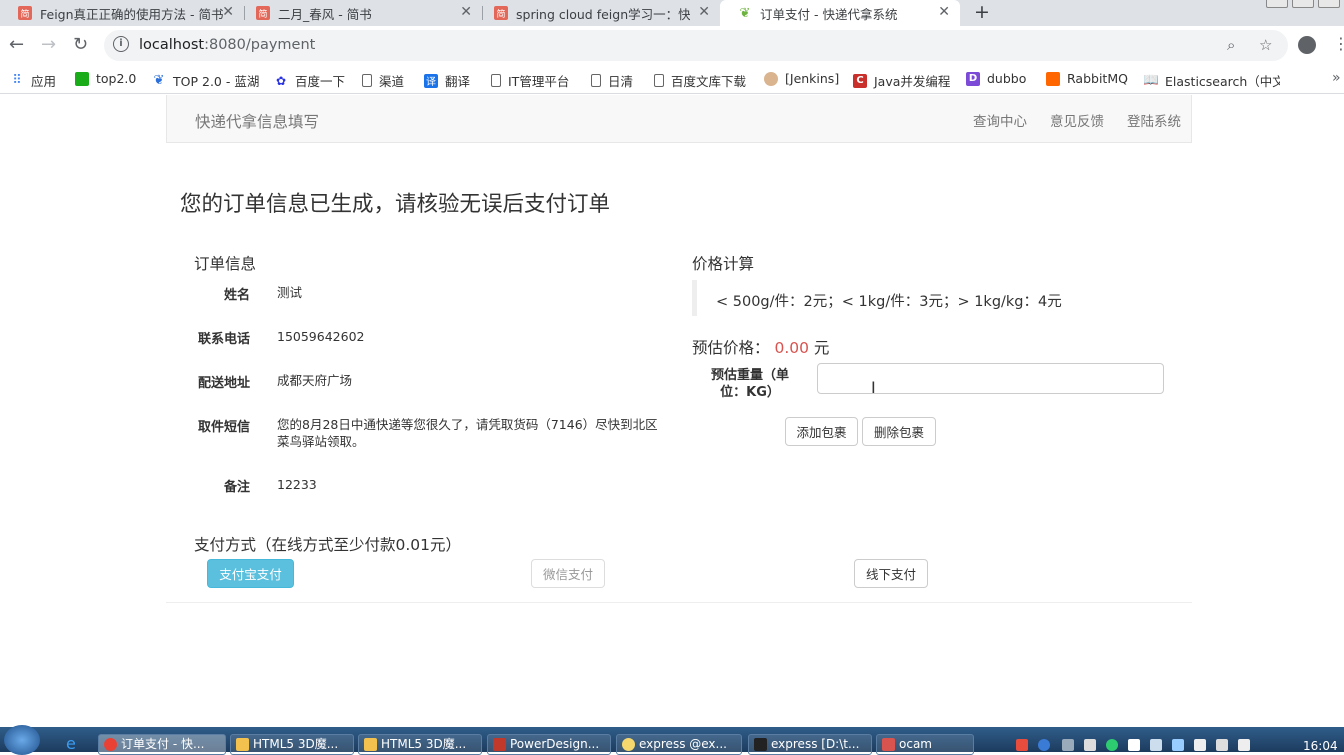 This screenshot has height=755, width=1344. What do you see at coordinates (1338, 43) in the screenshot?
I see `menu-dots-icon: ⋮` at bounding box center [1338, 43].